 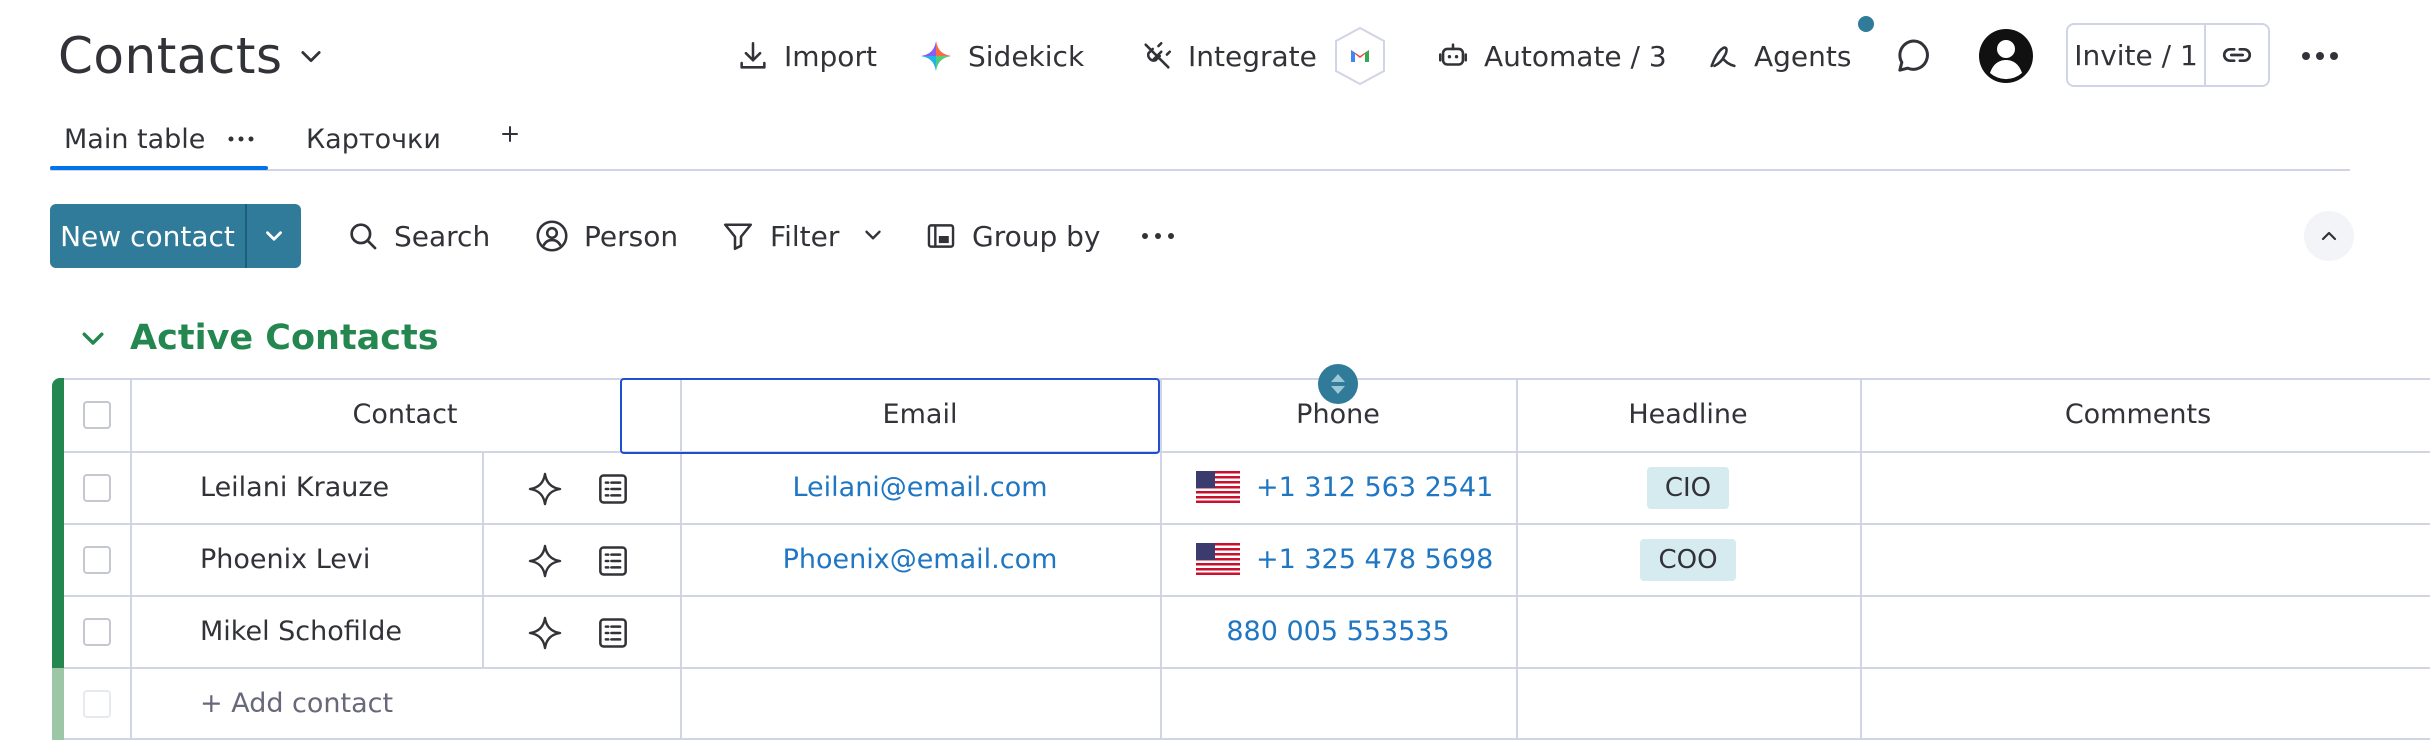 What do you see at coordinates (1453, 56) in the screenshot?
I see `robot-icon` at bounding box center [1453, 56].